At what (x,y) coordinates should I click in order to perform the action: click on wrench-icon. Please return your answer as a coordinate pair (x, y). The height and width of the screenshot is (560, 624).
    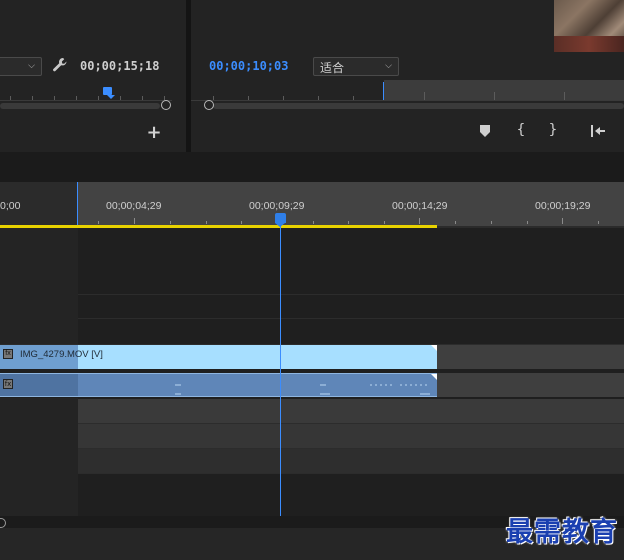
    Looking at the image, I should click on (61, 66).